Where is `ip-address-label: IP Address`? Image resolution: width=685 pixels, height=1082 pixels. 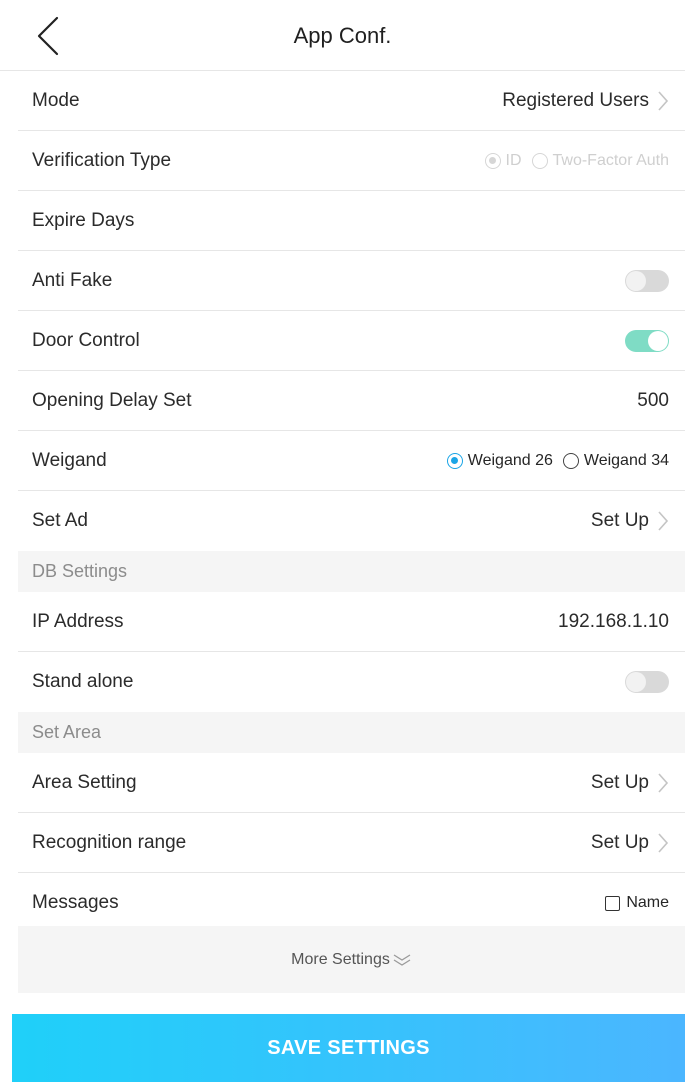
ip-address-label: IP Address is located at coordinates (78, 621).